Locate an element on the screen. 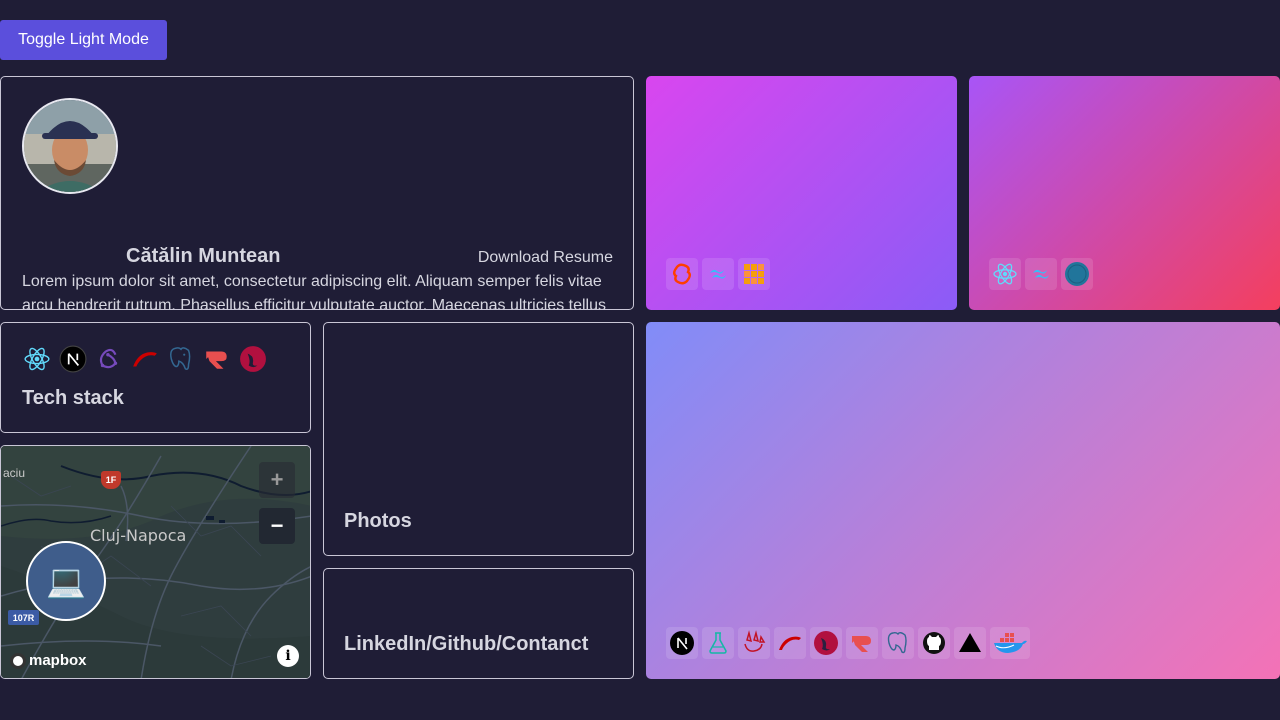 This screenshot has width=1280, height=720. map-info-button: i is located at coordinates (288, 656).